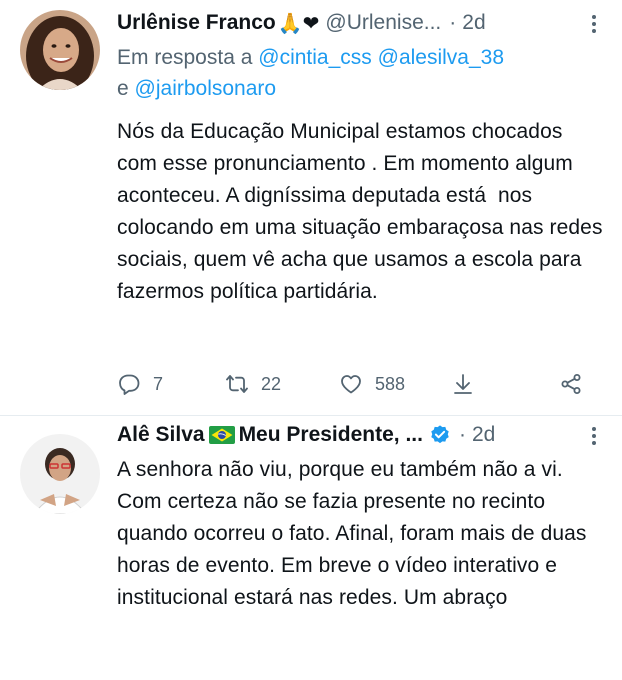  What do you see at coordinates (196, 23) in the screenshot?
I see `author-name: Urlênise Franco` at bounding box center [196, 23].